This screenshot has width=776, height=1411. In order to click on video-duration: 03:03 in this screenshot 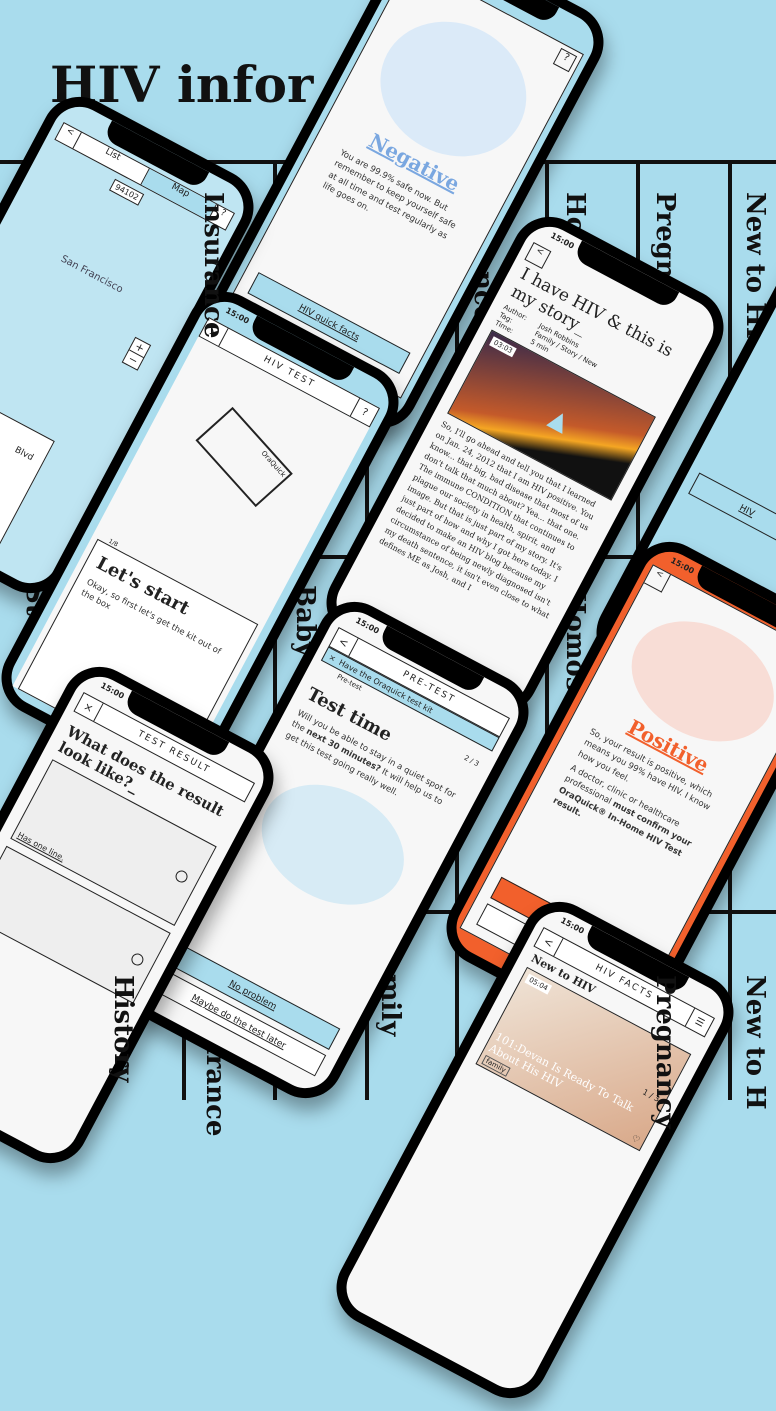, I will do `click(503, 347)`.